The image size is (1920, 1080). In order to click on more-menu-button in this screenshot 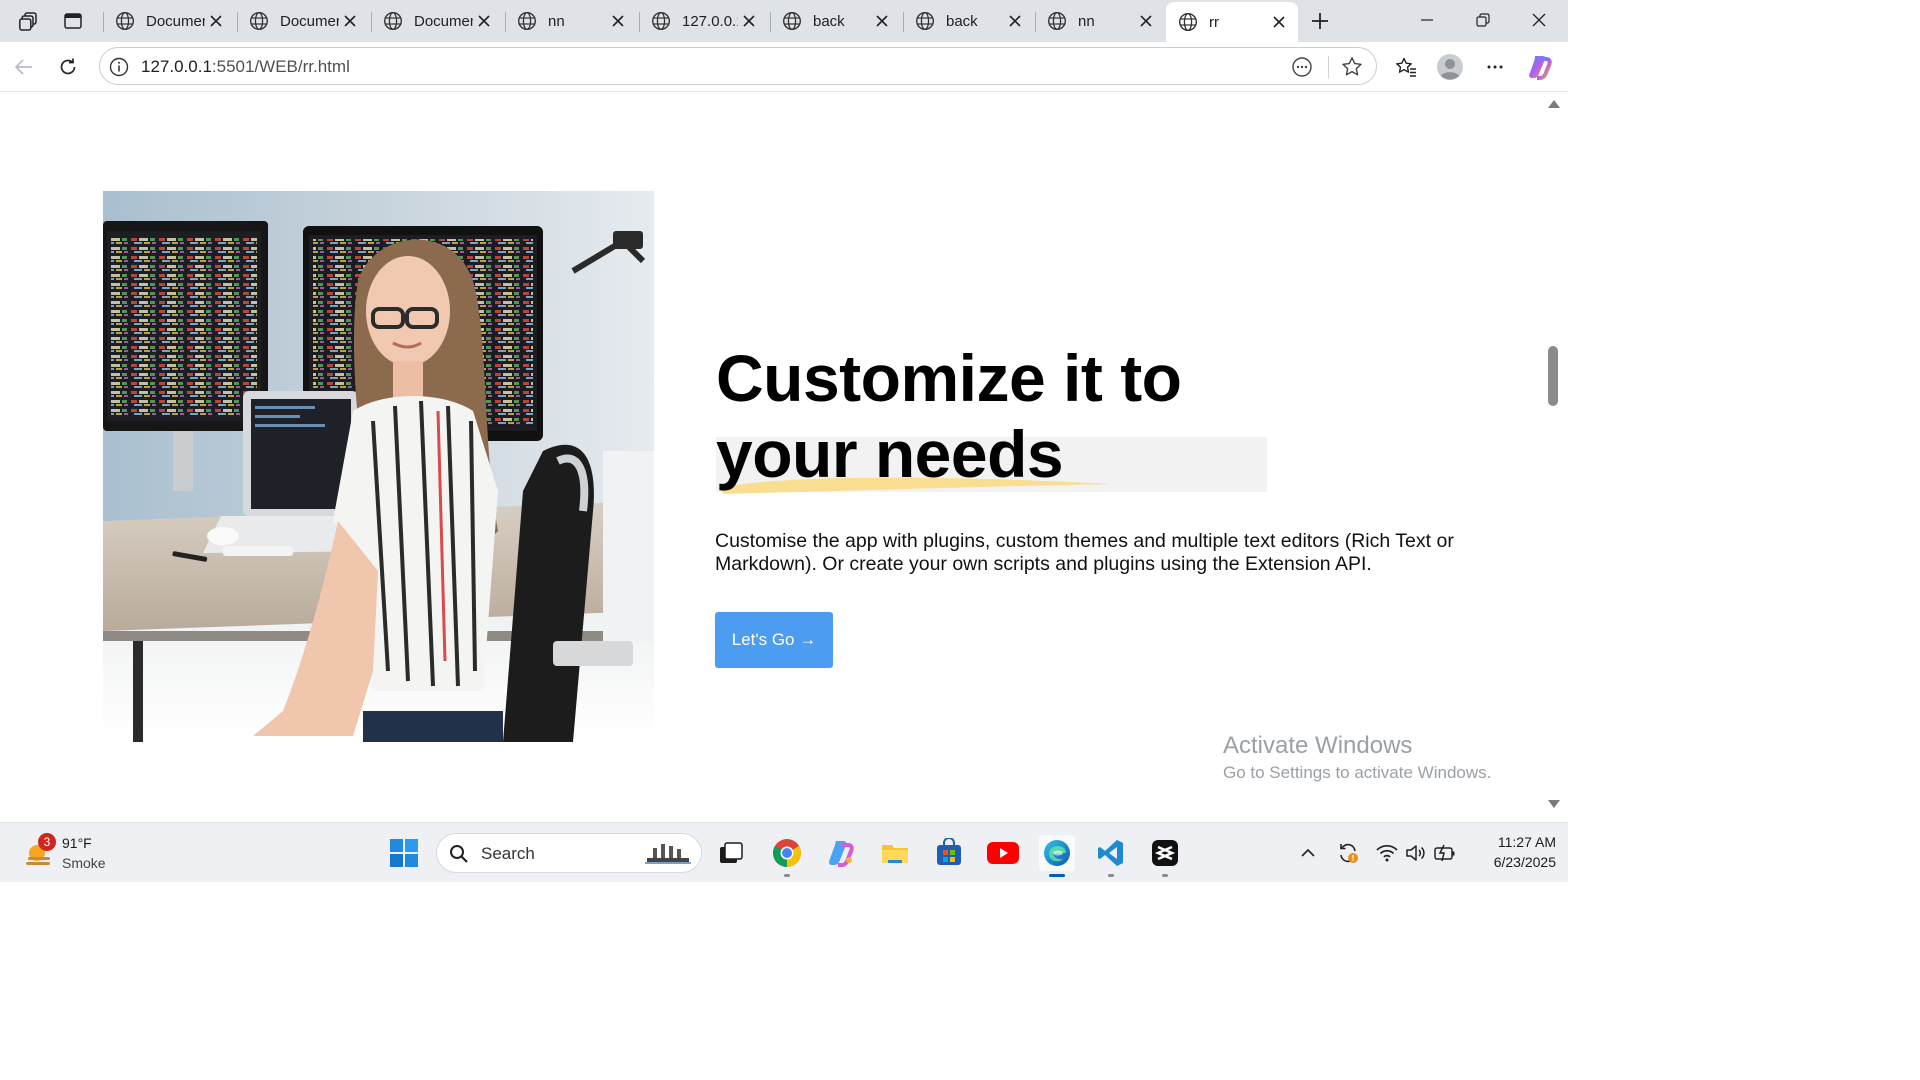, I will do `click(1495, 67)`.